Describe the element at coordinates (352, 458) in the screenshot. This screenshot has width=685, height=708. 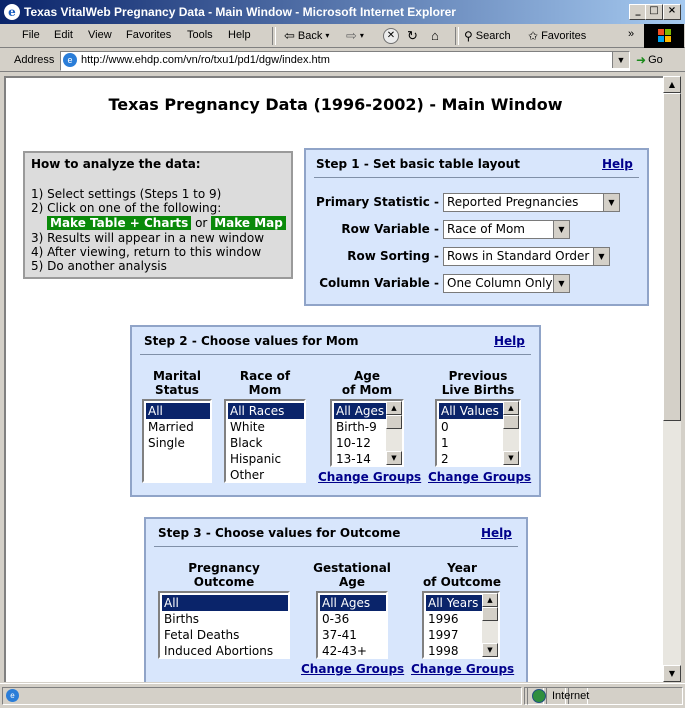
I see `list-option: 13-14` at that location.